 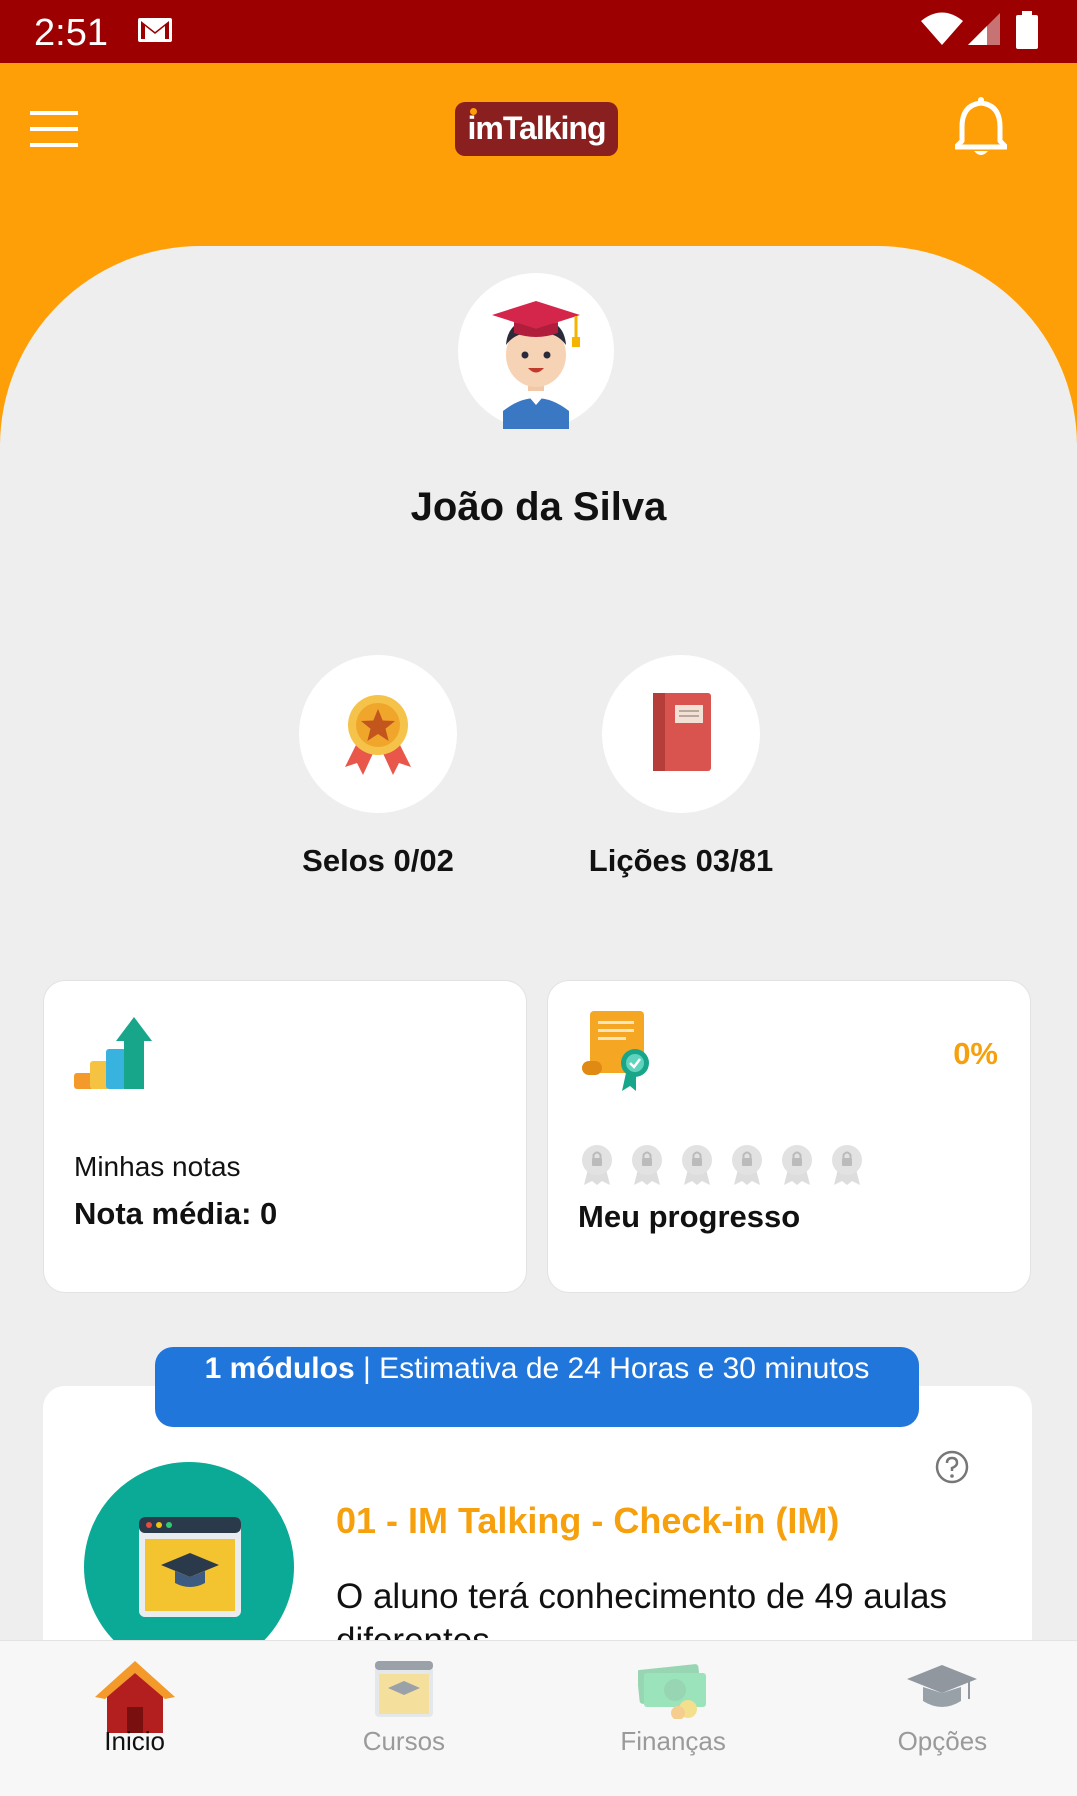 I want to click on nav-cursos-label: Cursos, so click(x=404, y=1741).